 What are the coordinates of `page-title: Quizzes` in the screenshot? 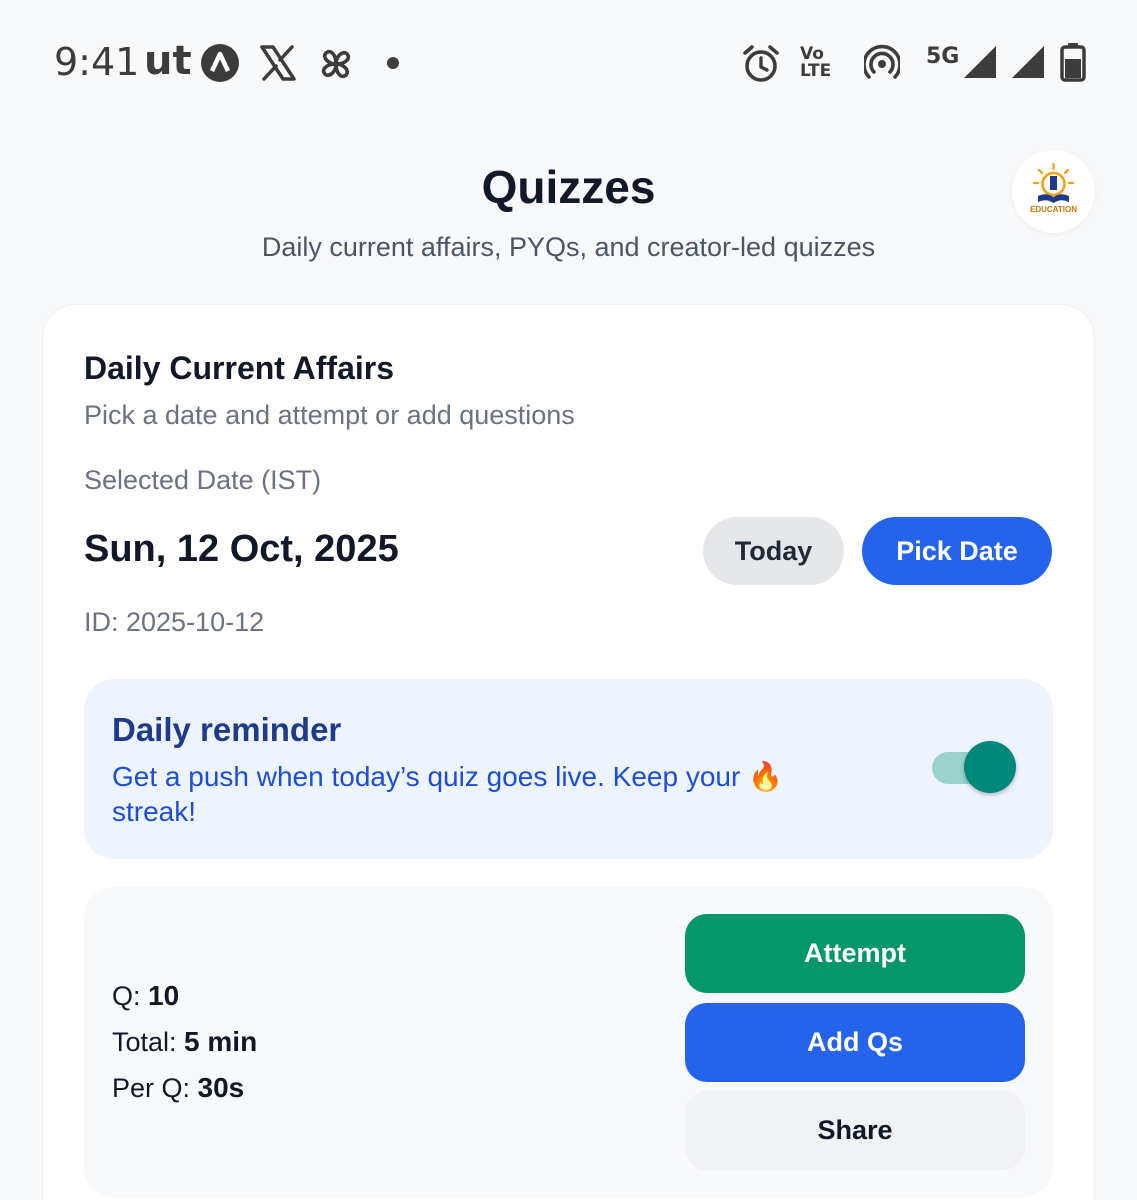 It's located at (568, 187).